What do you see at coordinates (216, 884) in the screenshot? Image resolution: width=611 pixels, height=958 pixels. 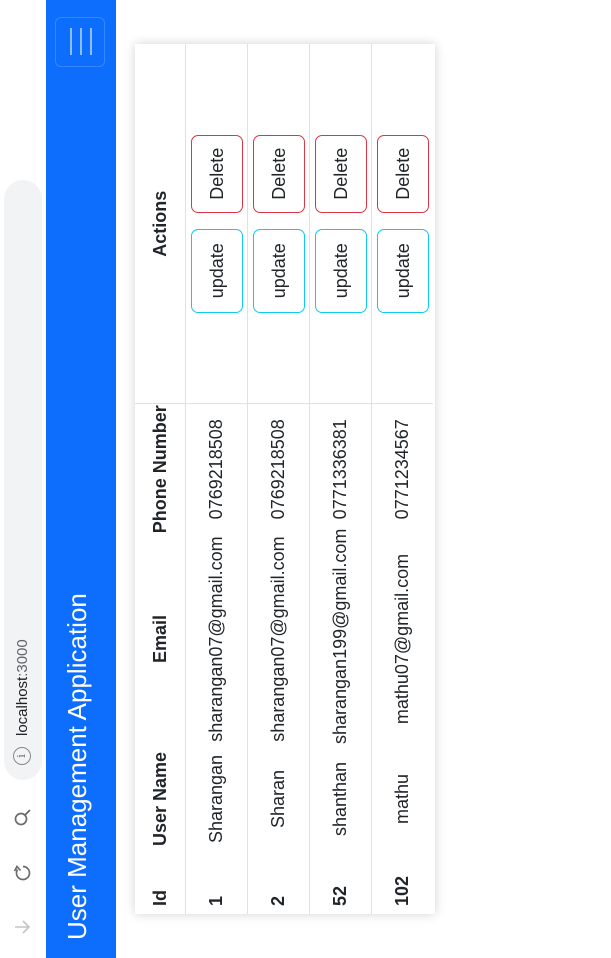 I see `cell-id: 1` at bounding box center [216, 884].